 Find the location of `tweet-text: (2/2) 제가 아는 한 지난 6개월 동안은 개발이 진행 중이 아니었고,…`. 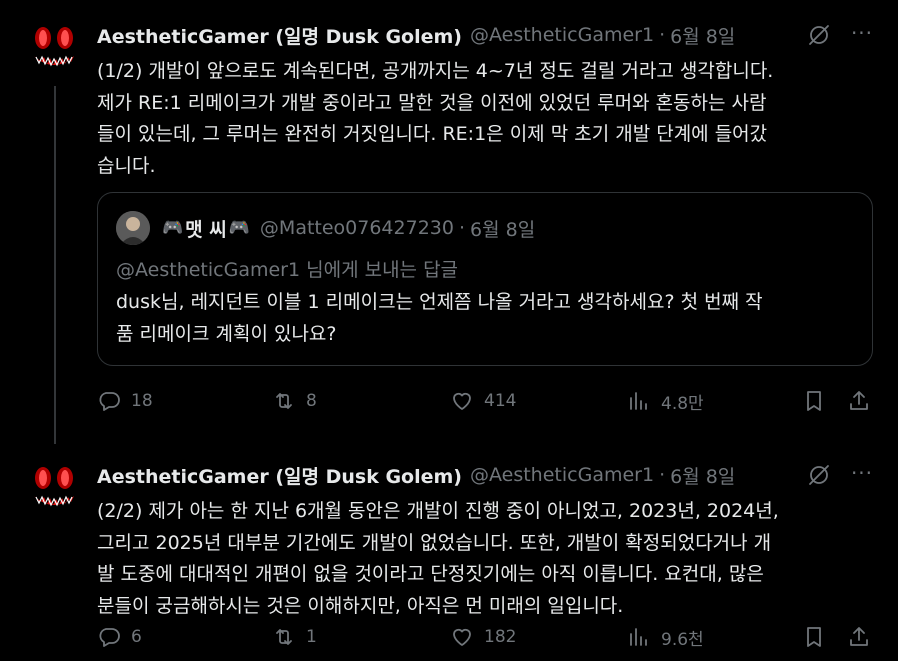

tweet-text: (2/2) 제가 아는 한 지난 6개월 동안은 개발이 진행 중이 아니었고,… is located at coordinates (438, 558).